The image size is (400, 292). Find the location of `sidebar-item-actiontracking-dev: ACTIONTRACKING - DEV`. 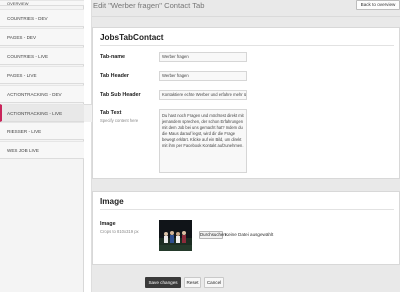

sidebar-item-actiontracking-dev: ACTIONTRACKING - DEV is located at coordinates (42, 94).